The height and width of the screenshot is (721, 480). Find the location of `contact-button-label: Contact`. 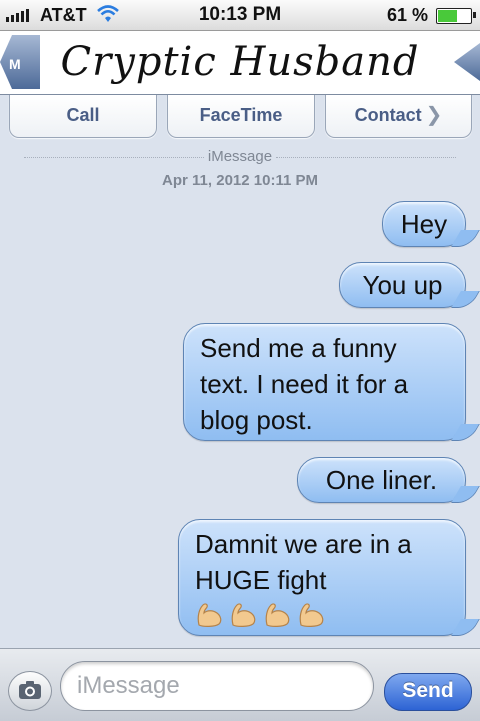

contact-button-label: Contact is located at coordinates (388, 115).